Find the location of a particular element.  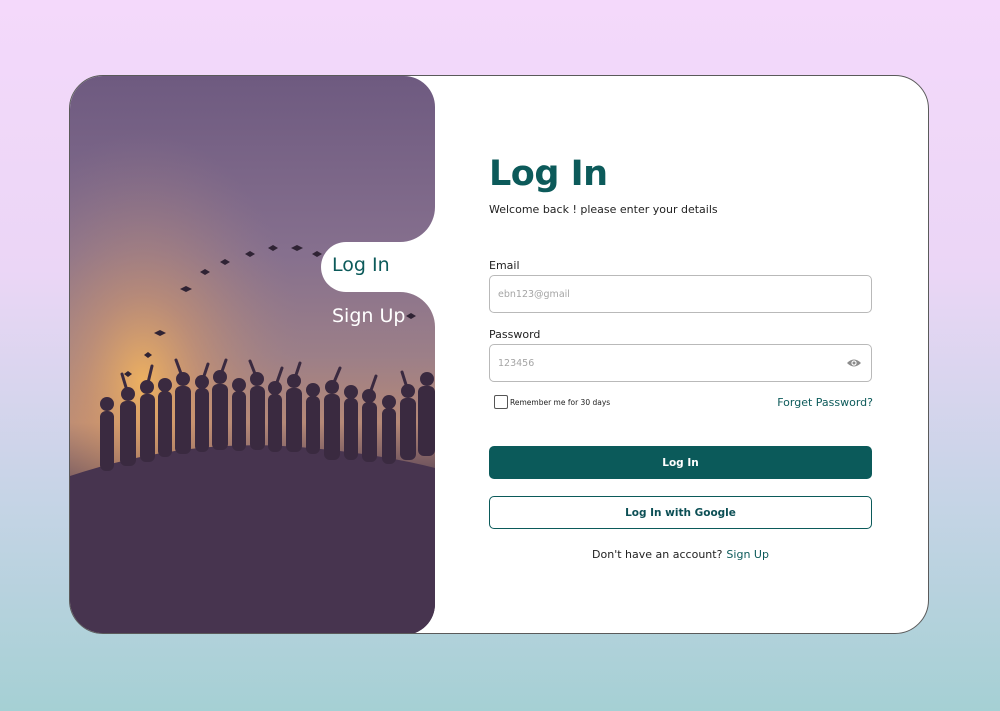

tab-signup: Sign Up is located at coordinates (368, 316).